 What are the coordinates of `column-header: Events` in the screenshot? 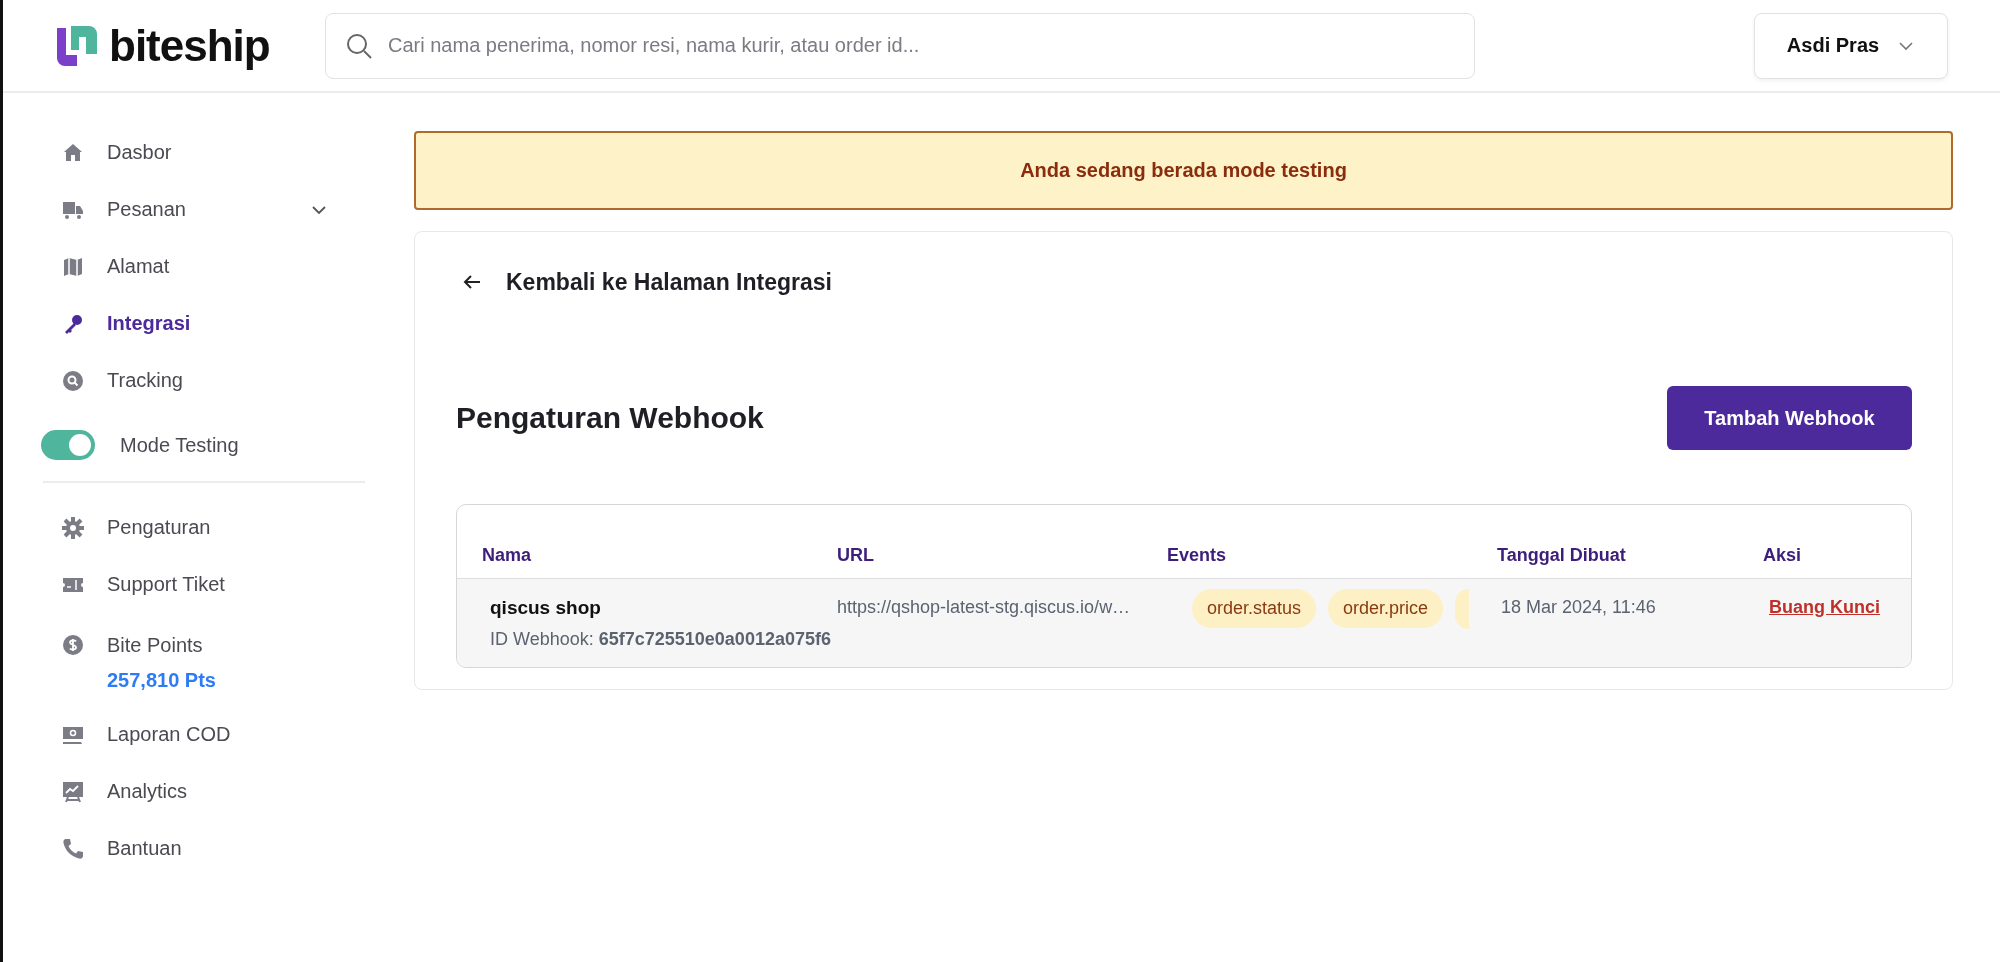 It's located at (1197, 555).